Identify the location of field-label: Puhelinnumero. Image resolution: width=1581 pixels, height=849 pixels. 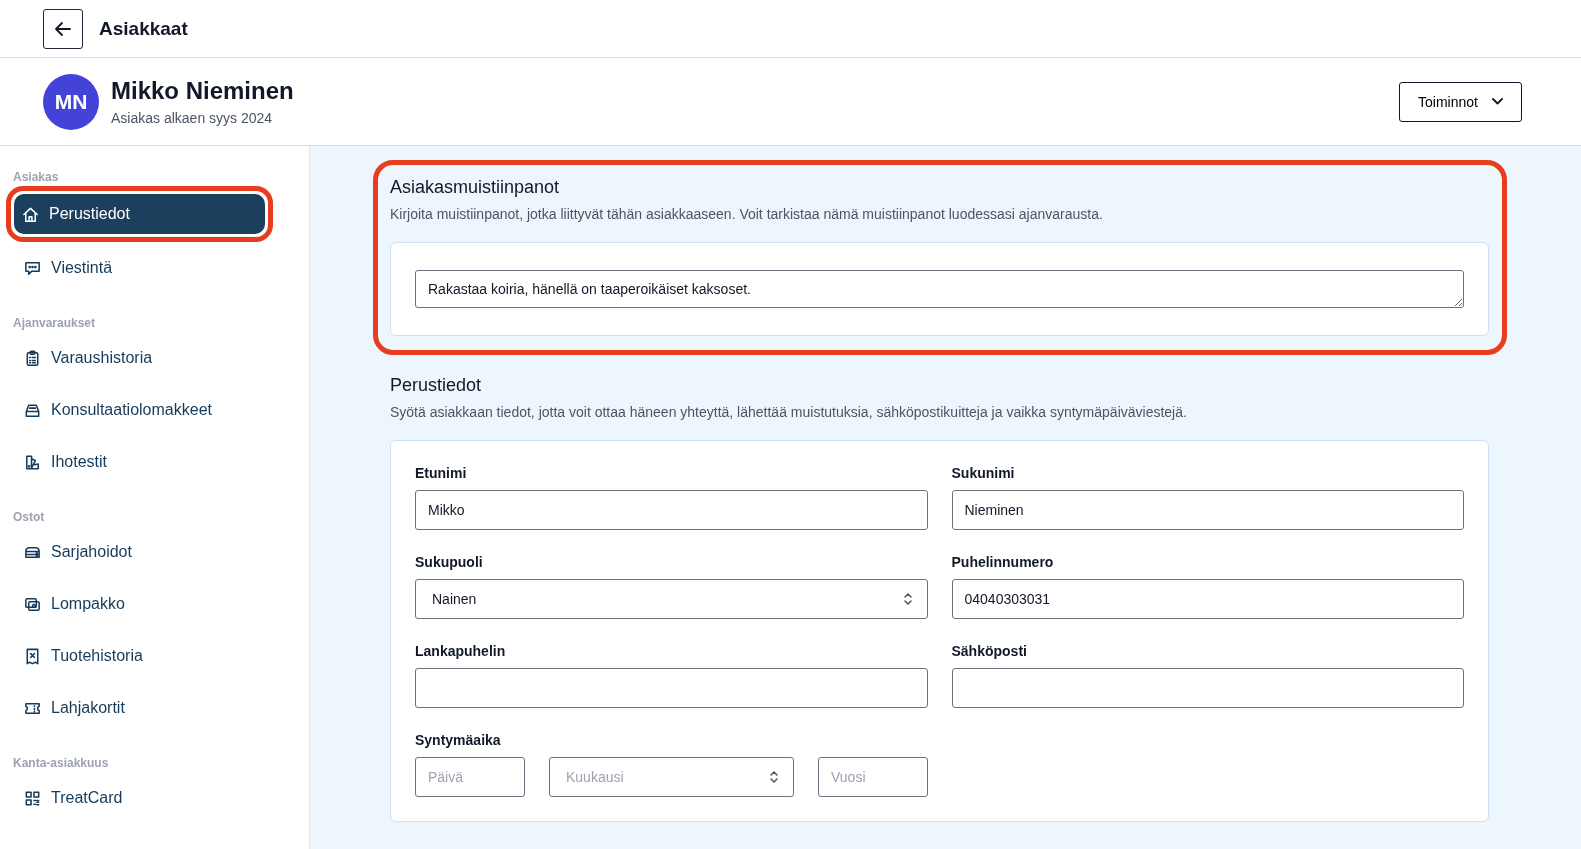
(1003, 562).